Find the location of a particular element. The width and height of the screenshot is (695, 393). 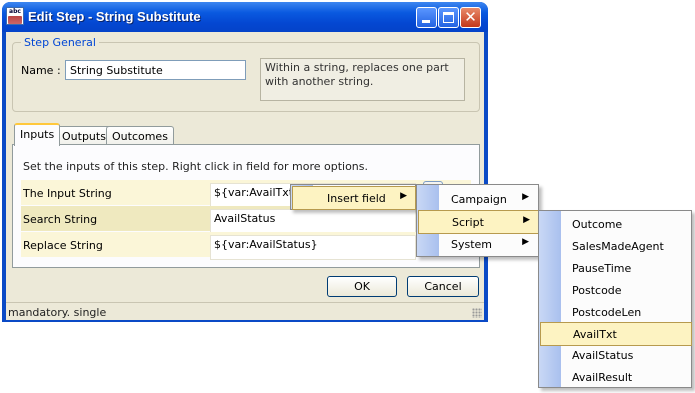

search-string-field: AvailStatus is located at coordinates (313, 221).